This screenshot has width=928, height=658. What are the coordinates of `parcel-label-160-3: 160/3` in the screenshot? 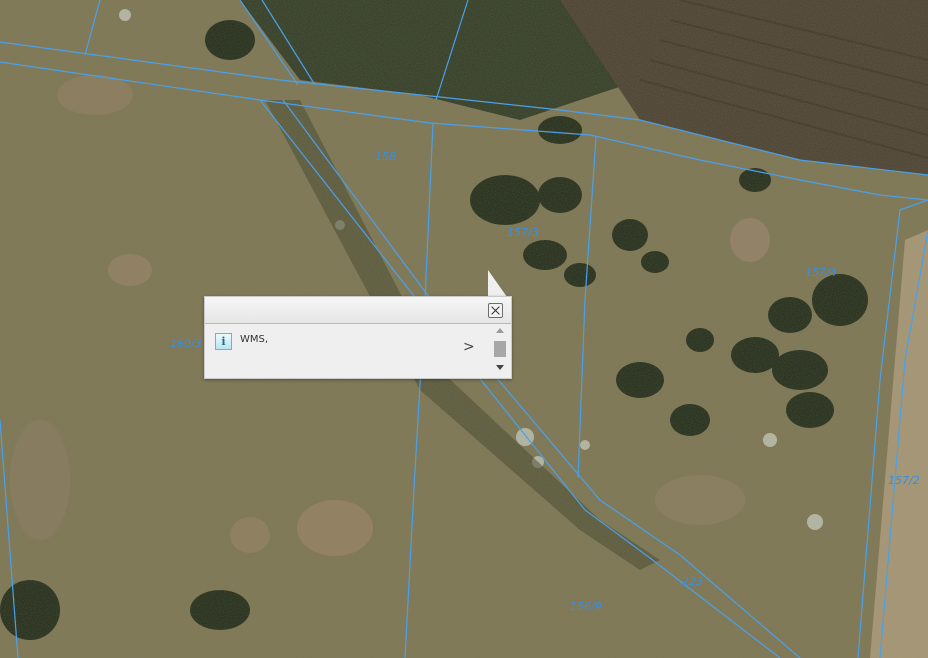 It's located at (186, 343).